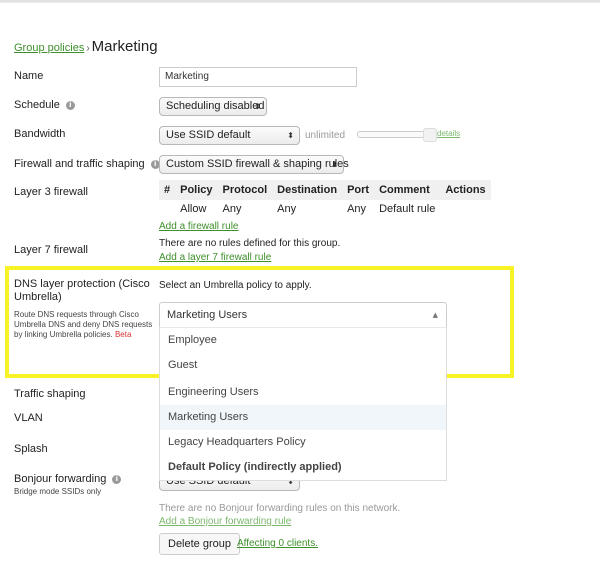  Describe the element at coordinates (207, 315) in the screenshot. I see `umbrella-selected-value: Marketing Users` at that location.